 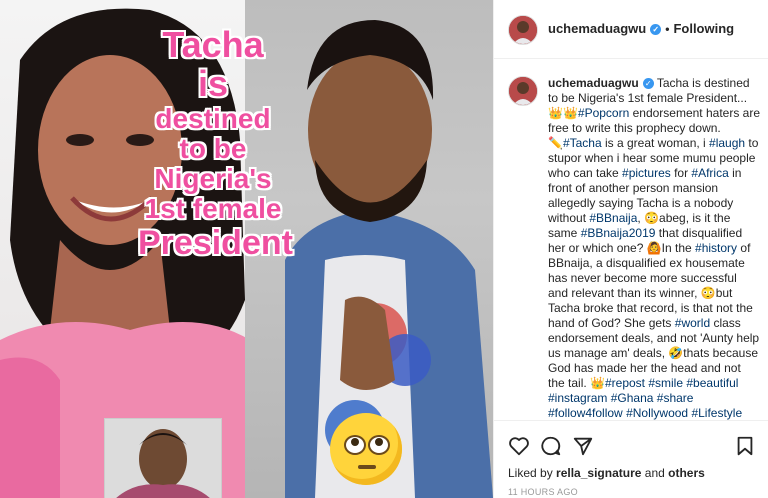 What do you see at coordinates (543, 492) in the screenshot?
I see `post-timestamp: 11 HOURS AGO` at bounding box center [543, 492].